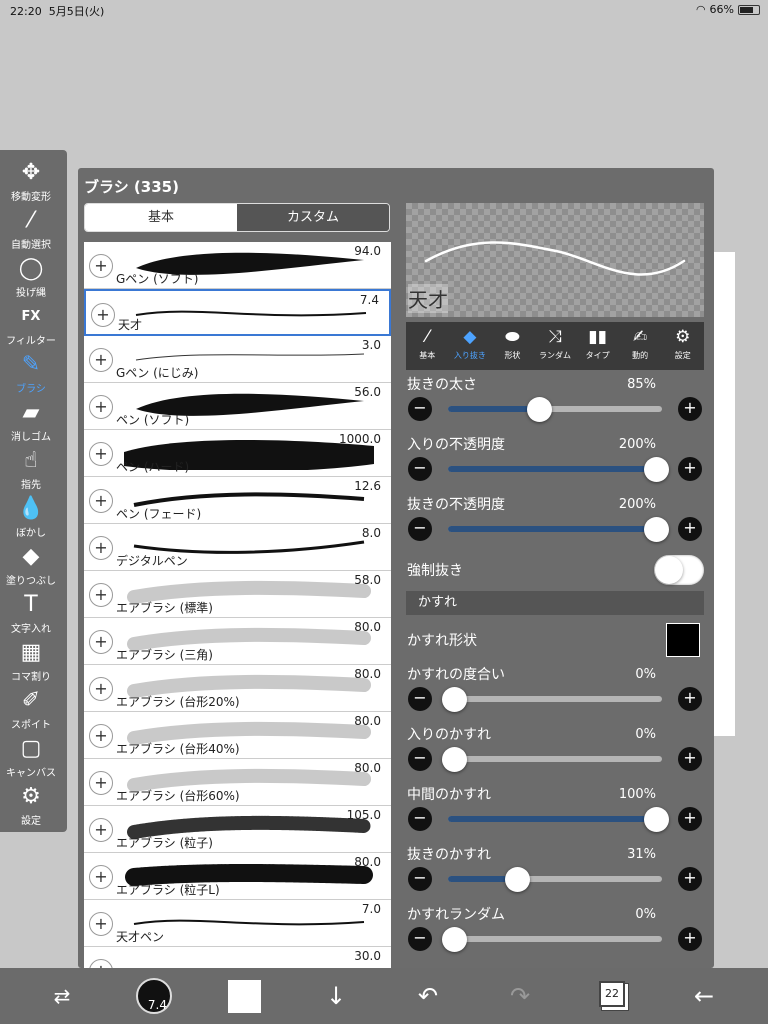 The width and height of the screenshot is (768, 1024). Describe the element at coordinates (237, 782) in the screenshot. I see `brush-item: +80.0 エアブラシ (台形60%)` at that location.